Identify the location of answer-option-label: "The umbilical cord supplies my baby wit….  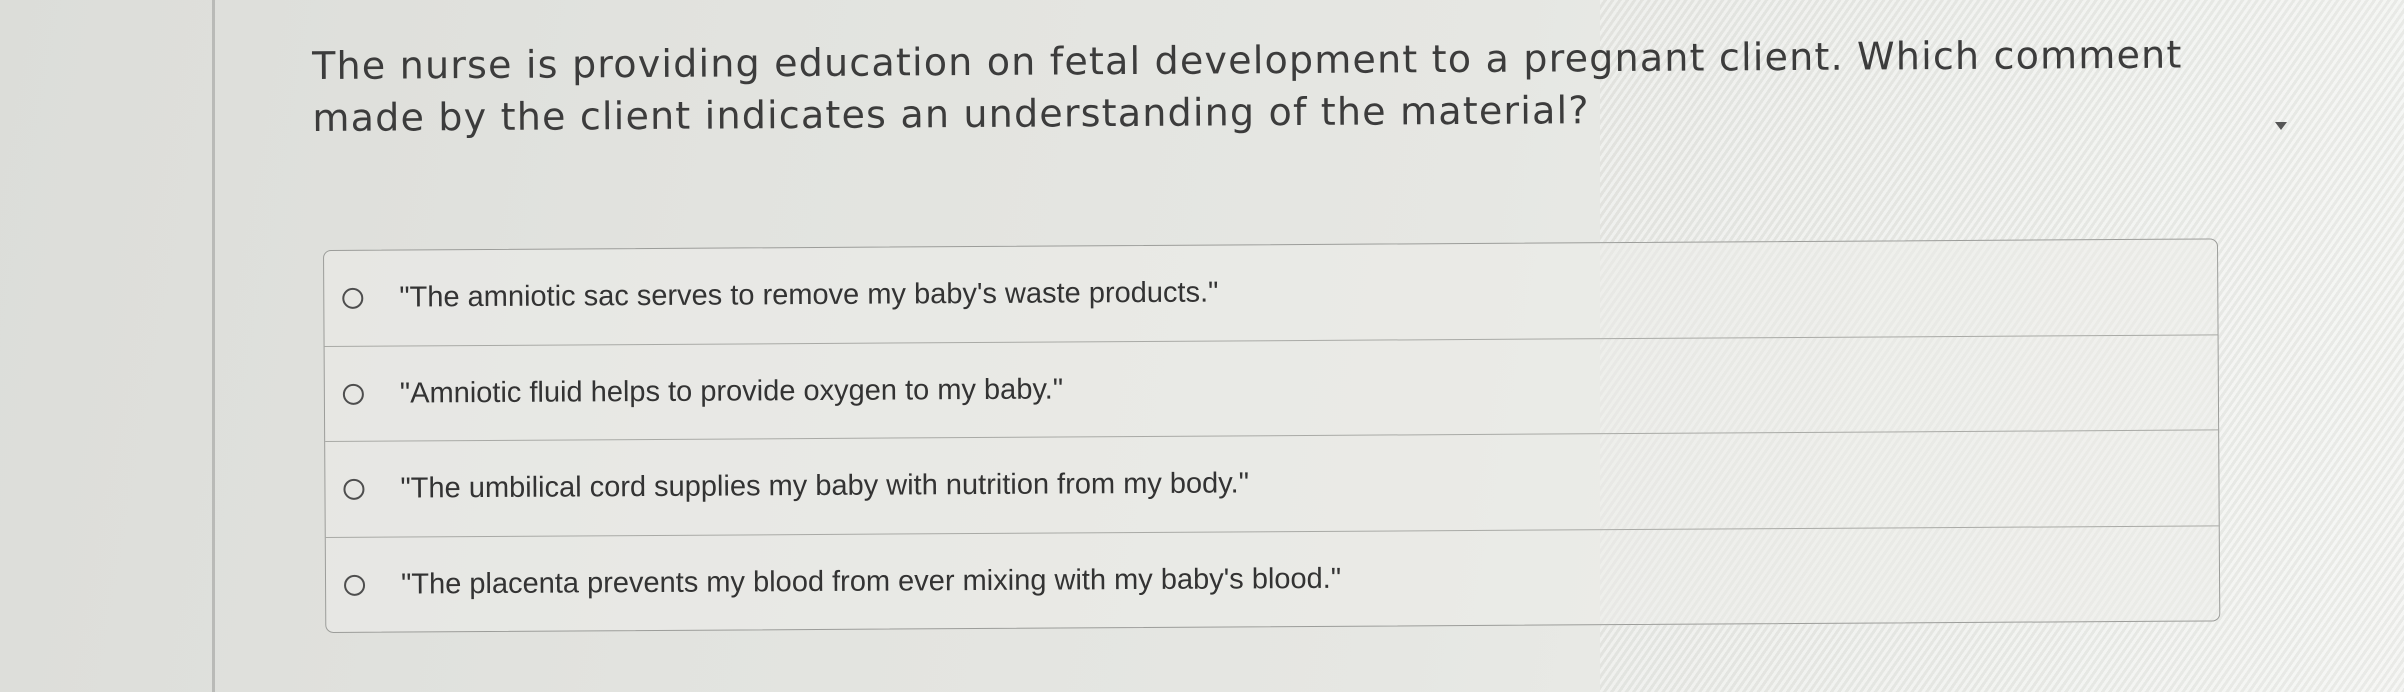
(825, 486).